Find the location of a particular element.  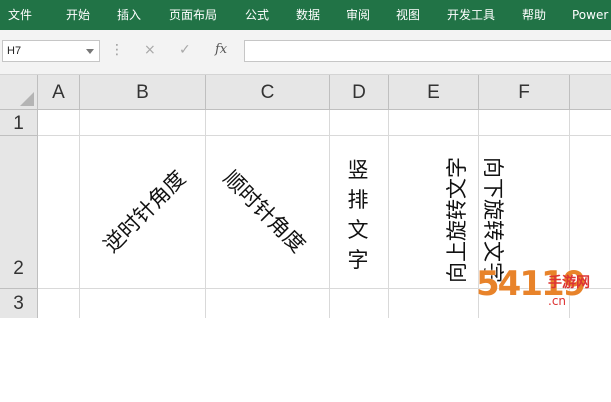

column-header-e: E is located at coordinates (434, 92).